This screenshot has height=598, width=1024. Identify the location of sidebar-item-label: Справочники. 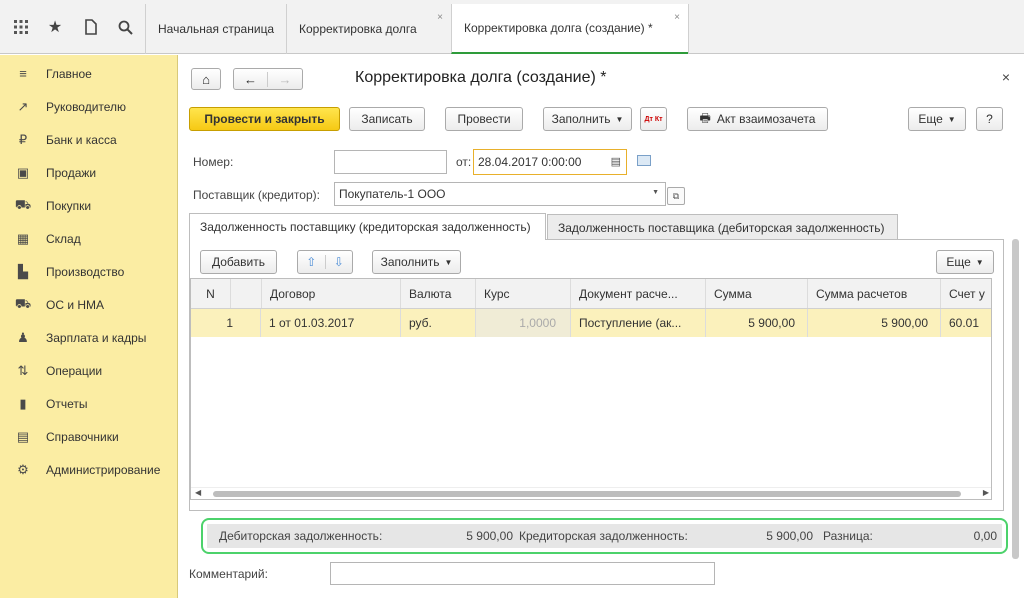
(82, 436).